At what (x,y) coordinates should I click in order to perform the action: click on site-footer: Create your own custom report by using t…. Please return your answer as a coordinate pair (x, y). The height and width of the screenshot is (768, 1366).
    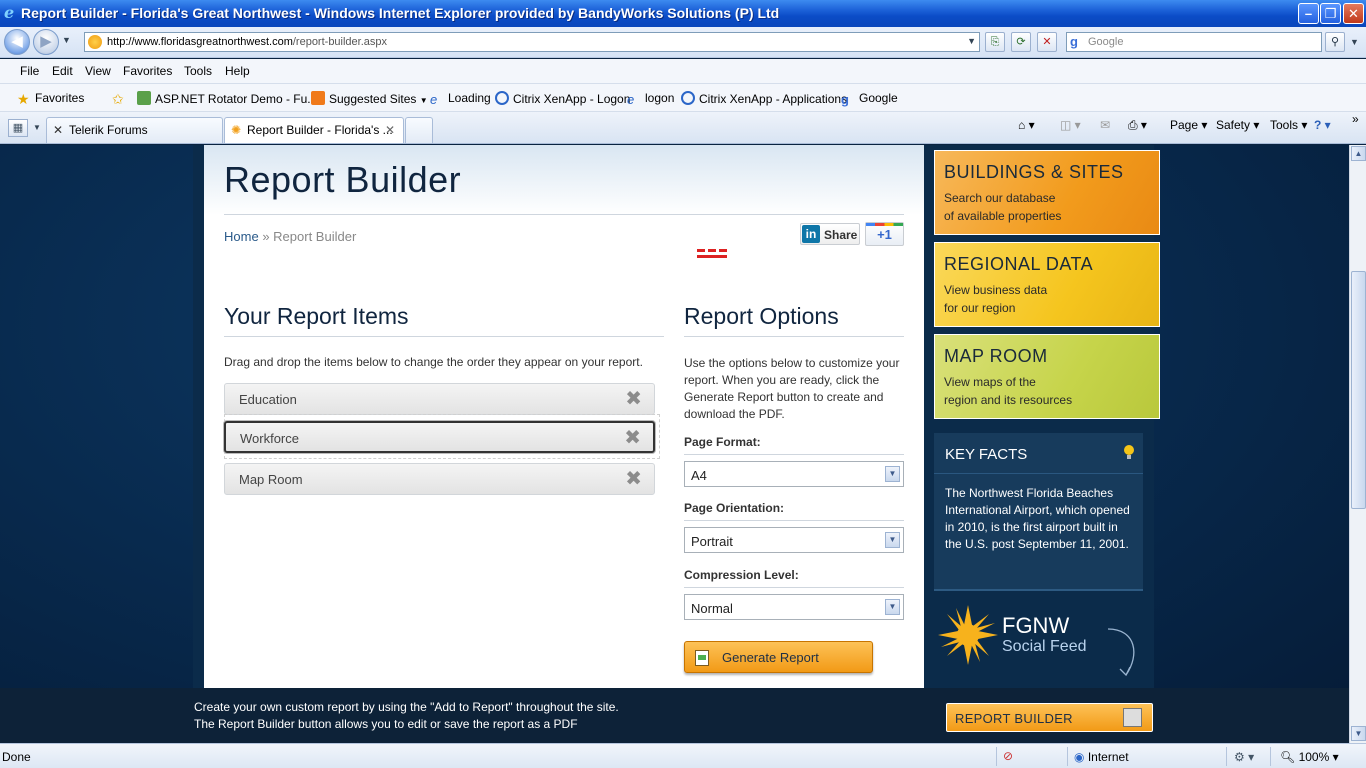
    Looking at the image, I should click on (674, 715).